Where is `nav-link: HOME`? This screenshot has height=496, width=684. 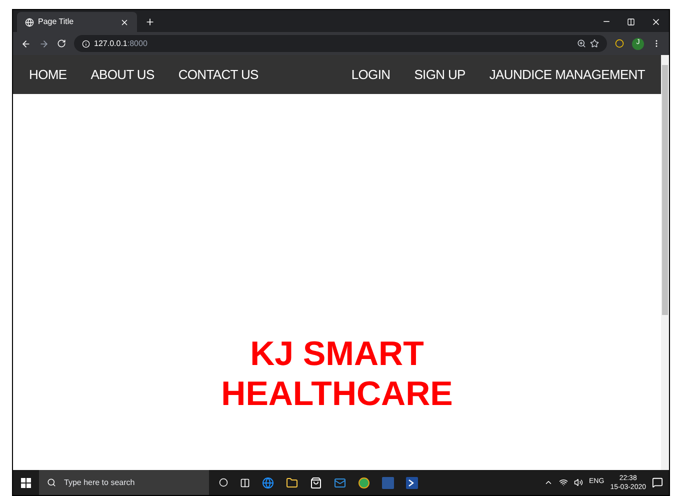
nav-link: HOME is located at coordinates (48, 74).